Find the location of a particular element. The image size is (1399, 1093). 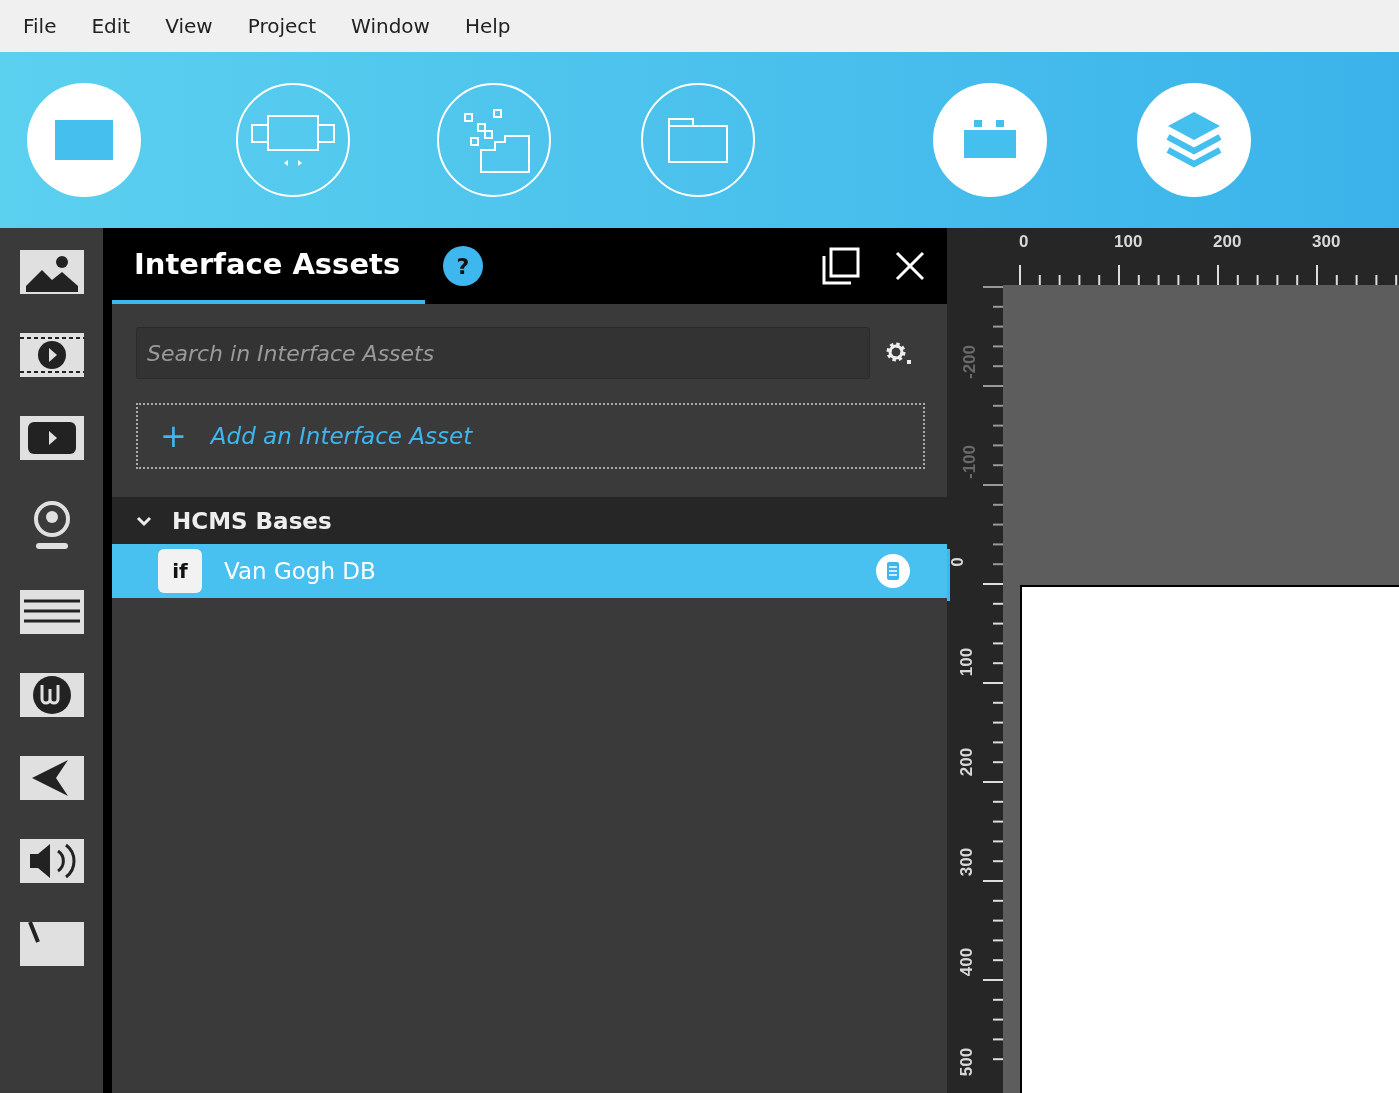

menu-item: File is located at coordinates (40, 26).